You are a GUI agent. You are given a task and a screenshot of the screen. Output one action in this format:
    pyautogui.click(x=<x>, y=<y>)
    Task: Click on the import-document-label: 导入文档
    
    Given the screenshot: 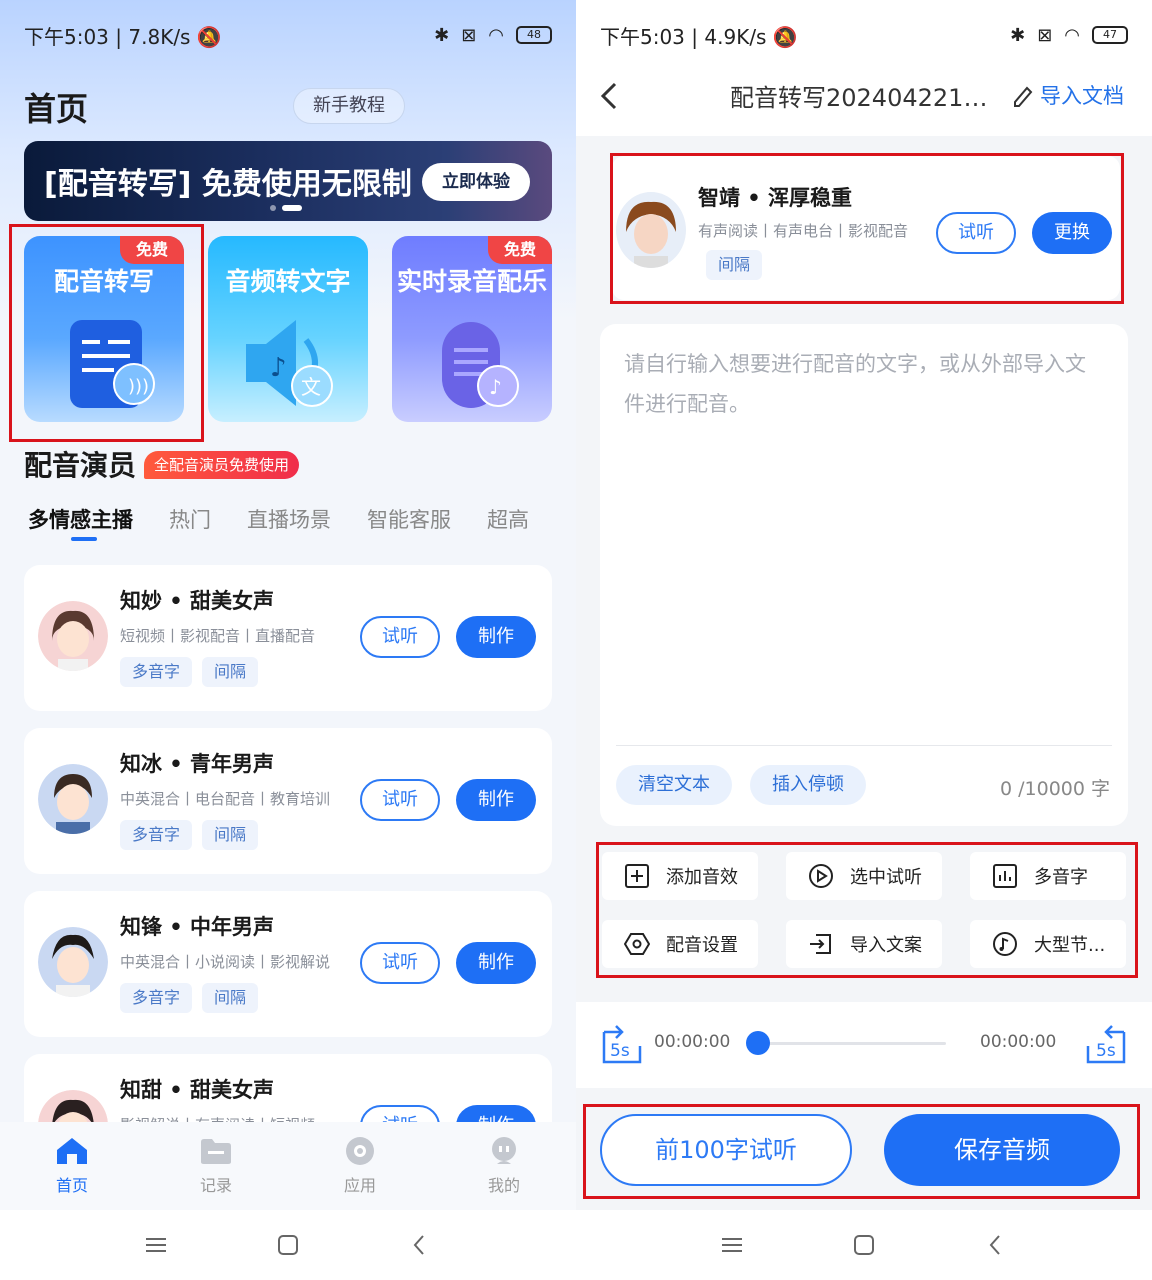 What is the action you would take?
    pyautogui.click(x=1082, y=96)
    